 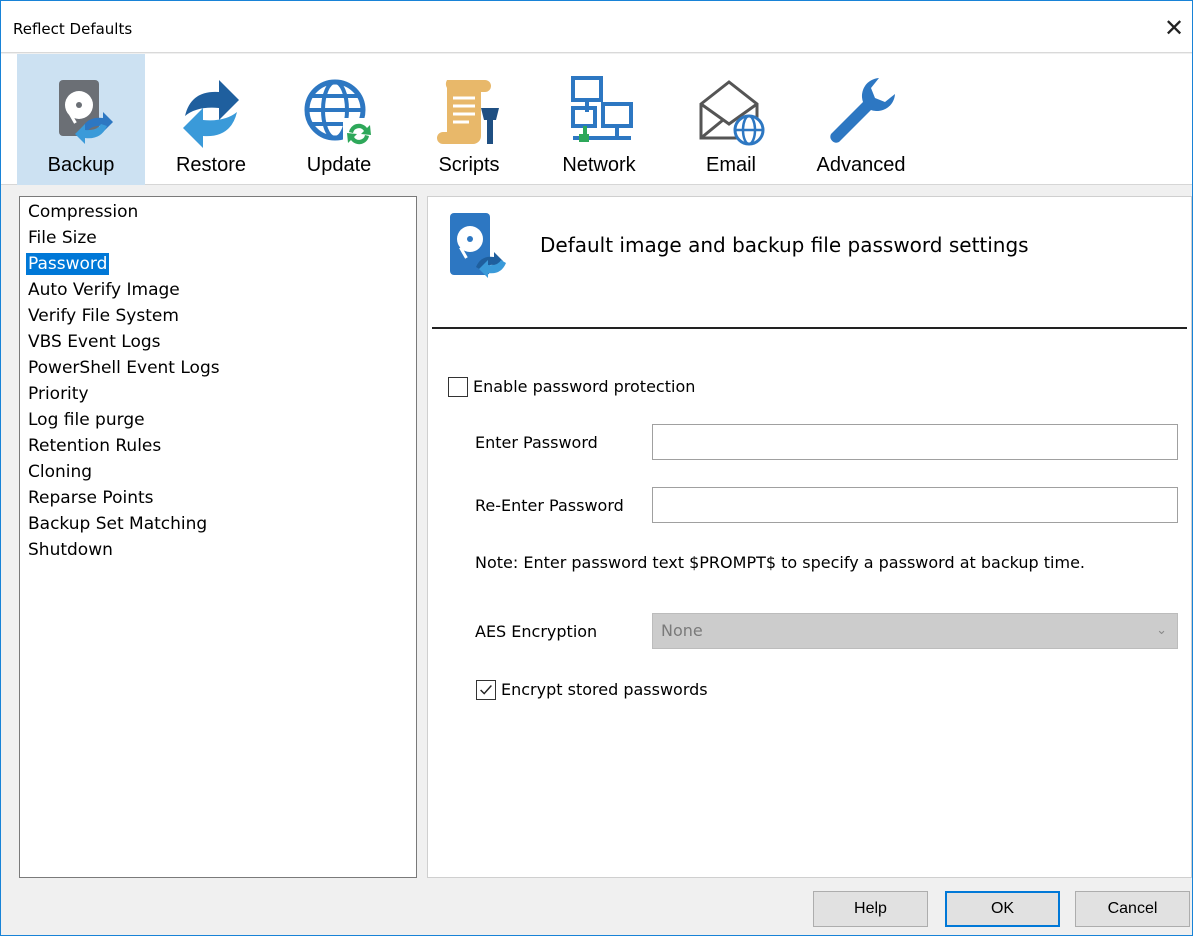 What do you see at coordinates (338, 113) in the screenshot?
I see `update-icon` at bounding box center [338, 113].